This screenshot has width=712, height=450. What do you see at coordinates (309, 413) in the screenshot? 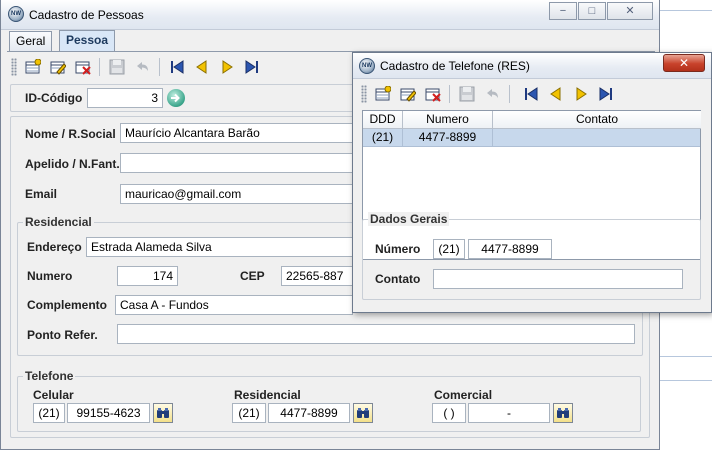
I see `residencial-numero-field: 4477-8899` at bounding box center [309, 413].